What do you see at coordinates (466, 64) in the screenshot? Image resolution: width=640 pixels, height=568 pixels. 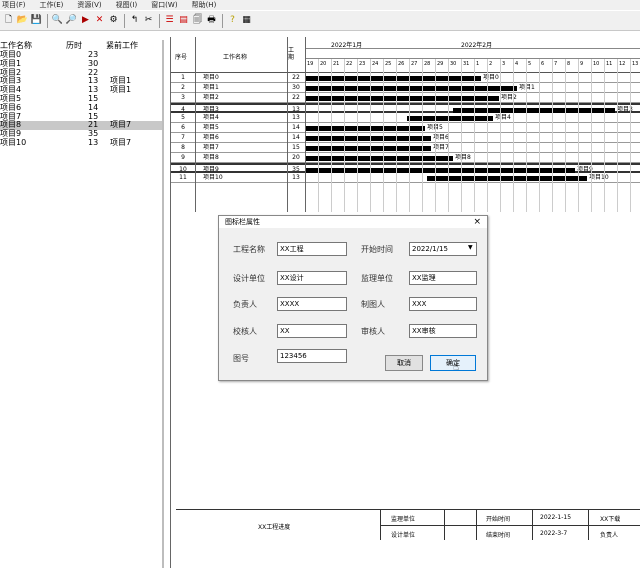 I see `day-tick-label: 31` at bounding box center [466, 64].